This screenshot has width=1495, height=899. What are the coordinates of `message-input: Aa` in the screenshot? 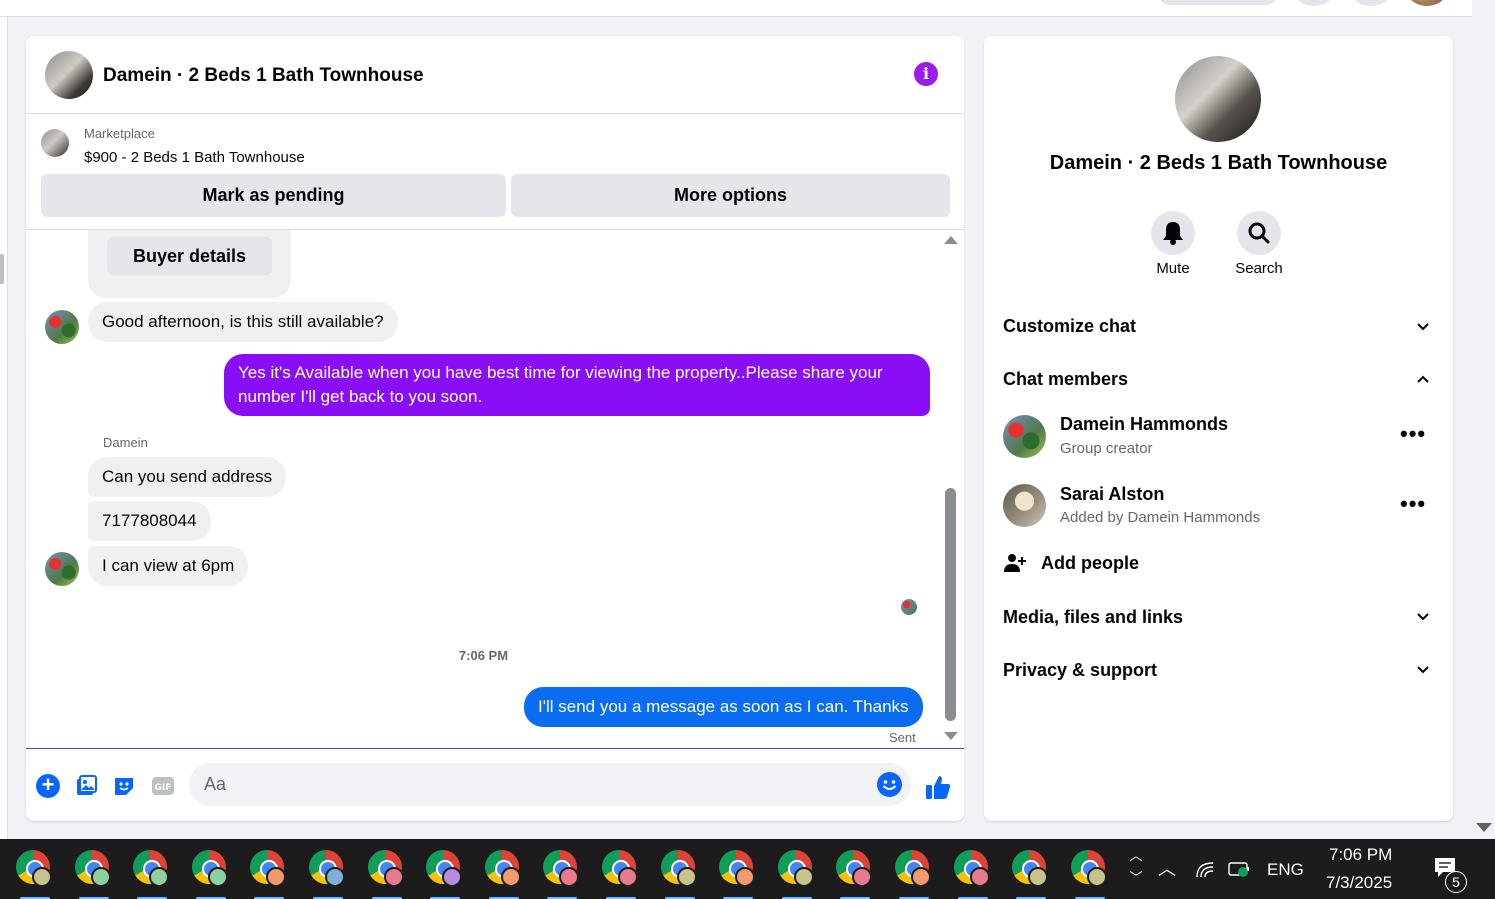 It's located at (550, 784).